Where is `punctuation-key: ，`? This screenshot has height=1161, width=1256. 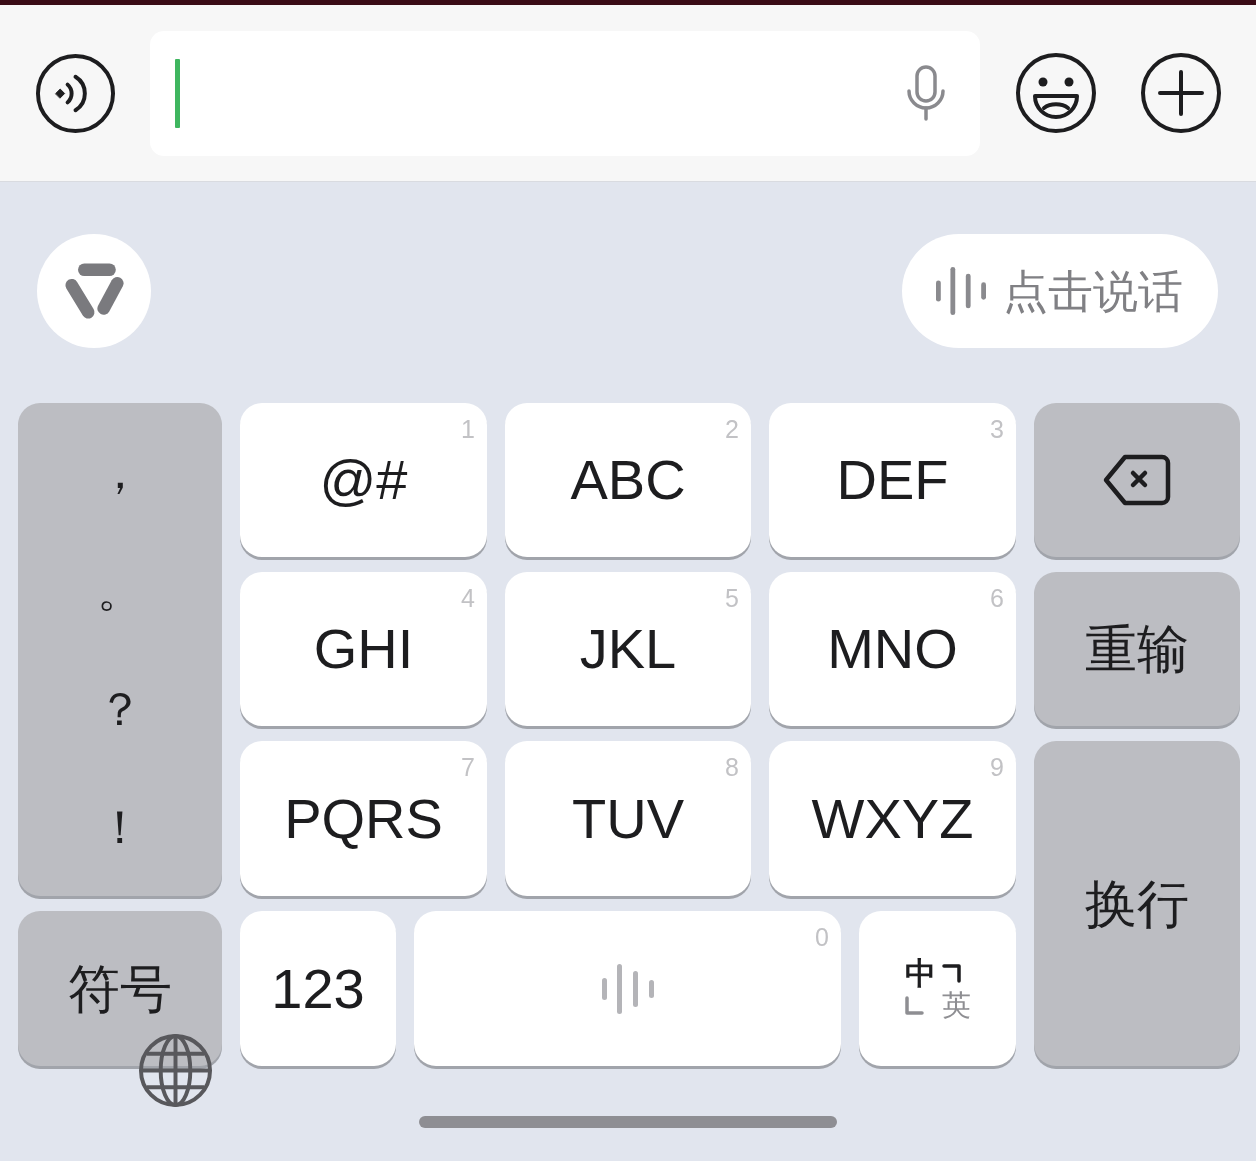
punctuation-key: ， is located at coordinates (120, 472).